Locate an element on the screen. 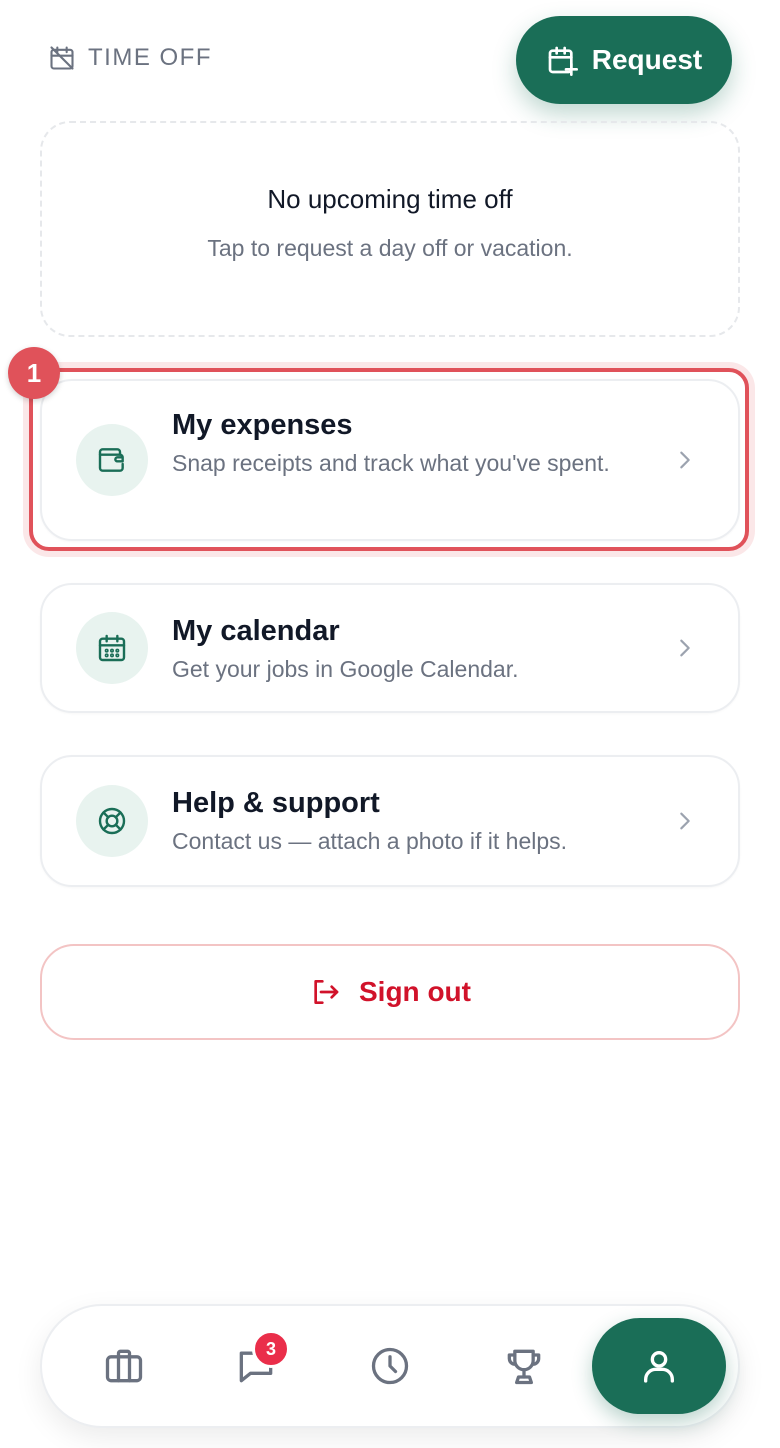  tab-jobs is located at coordinates (124, 1366).